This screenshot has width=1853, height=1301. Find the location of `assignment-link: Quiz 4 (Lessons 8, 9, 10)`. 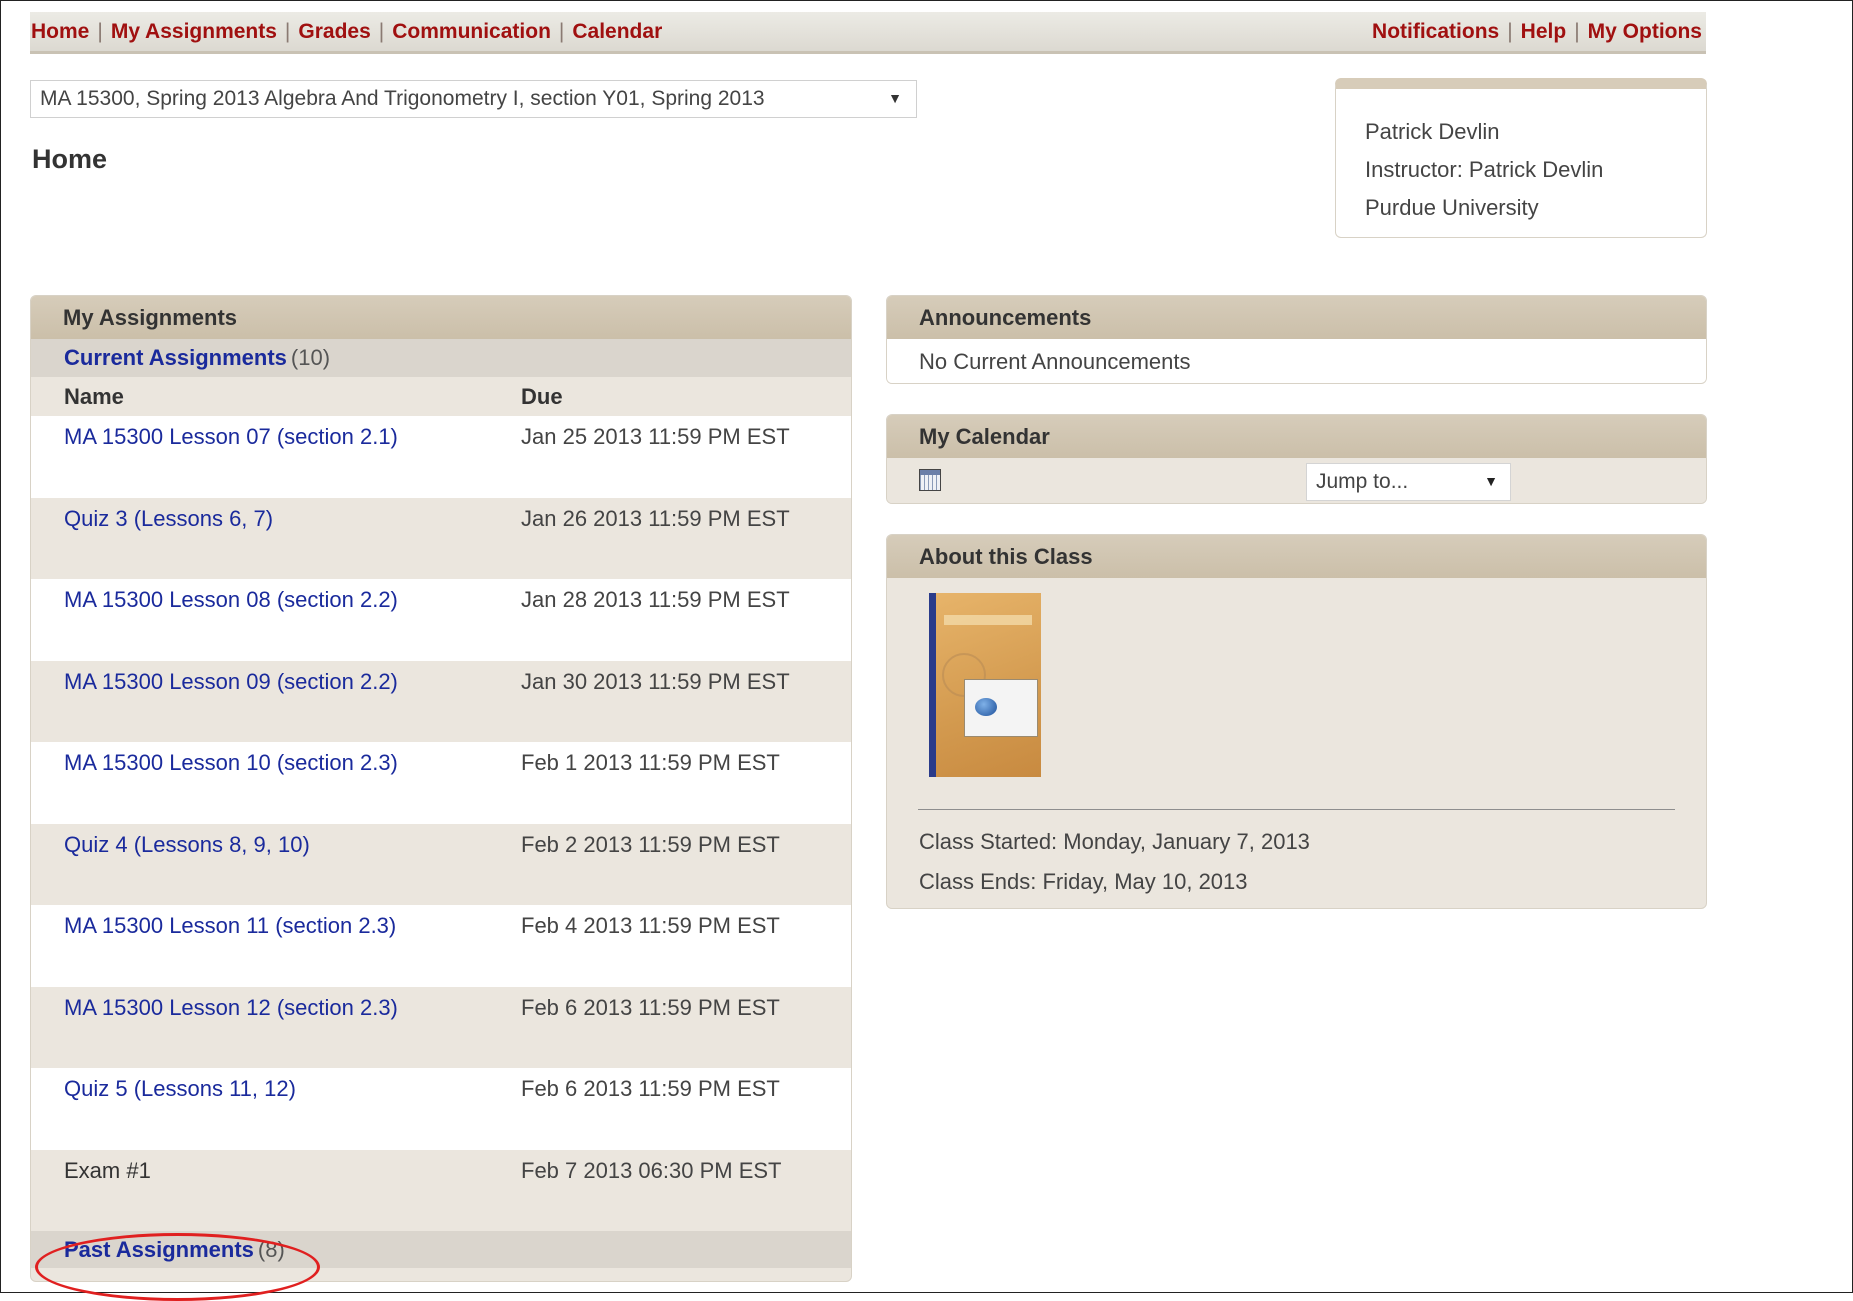

assignment-link: Quiz 4 (Lessons 8, 9, 10) is located at coordinates (276, 865).